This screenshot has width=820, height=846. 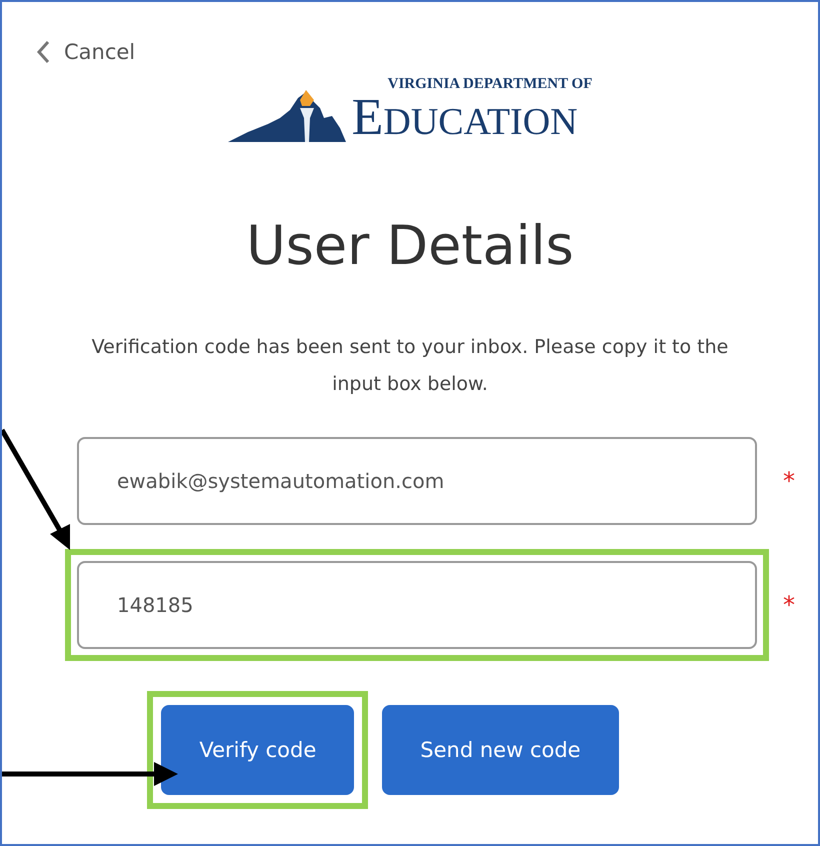 What do you see at coordinates (500, 750) in the screenshot?
I see `send-code-button: Send new code` at bounding box center [500, 750].